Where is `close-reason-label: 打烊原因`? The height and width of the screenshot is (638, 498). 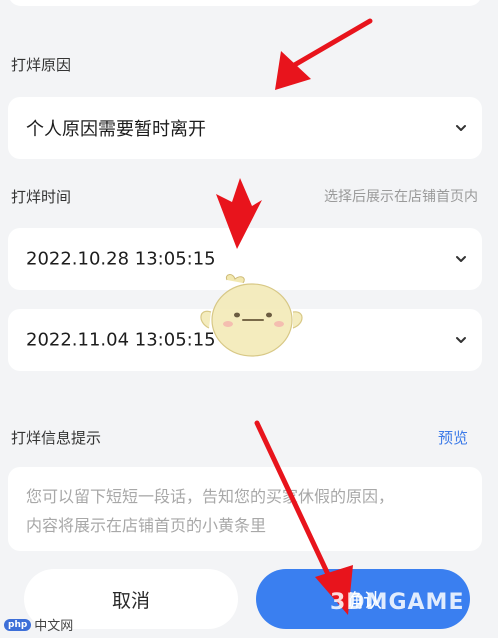 close-reason-label: 打烊原因 is located at coordinates (41, 65).